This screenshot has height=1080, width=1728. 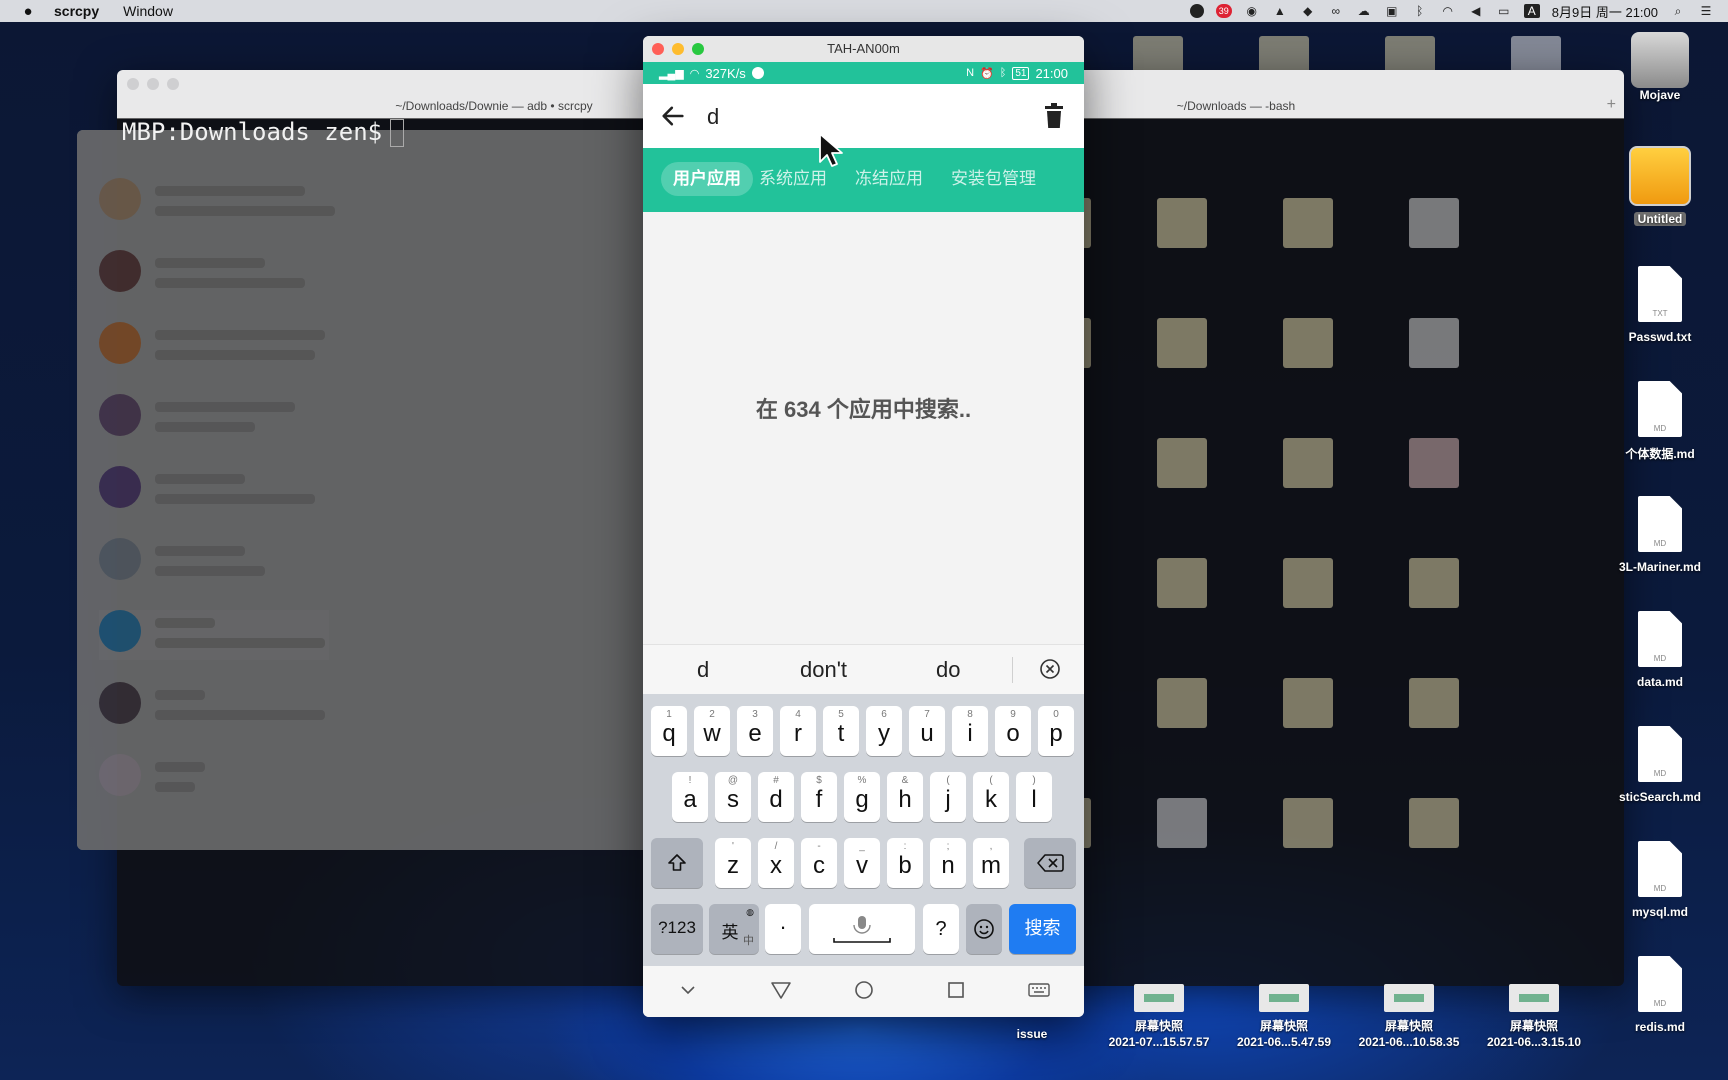 What do you see at coordinates (713, 117) in the screenshot?
I see `search-input: d` at bounding box center [713, 117].